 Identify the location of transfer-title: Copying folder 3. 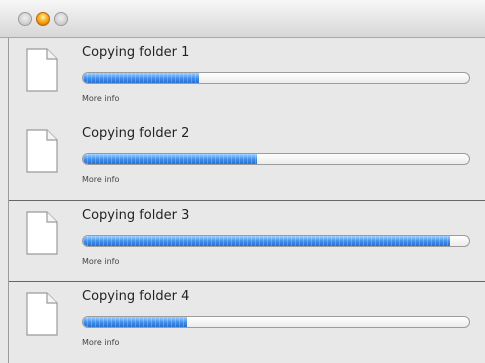
(136, 215).